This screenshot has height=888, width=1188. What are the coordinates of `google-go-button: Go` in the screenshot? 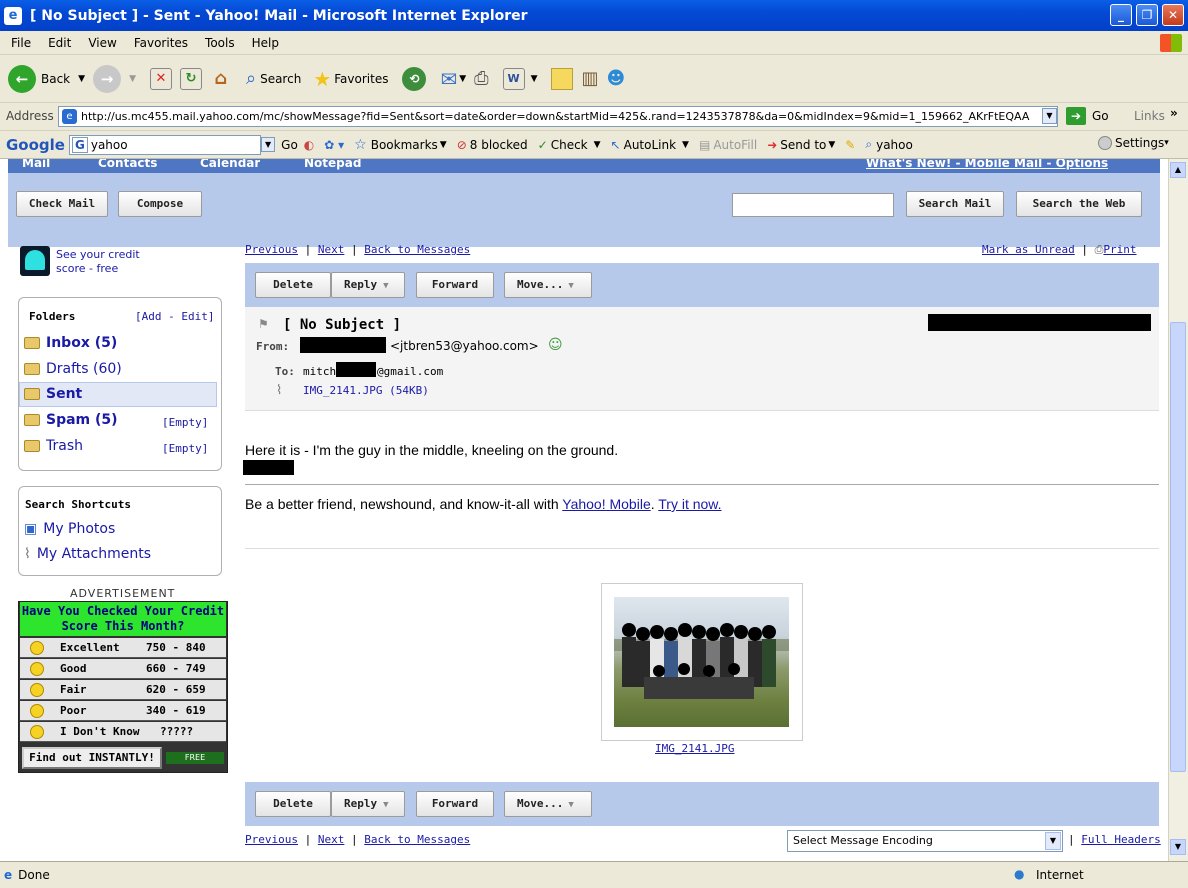 It's located at (289, 145).